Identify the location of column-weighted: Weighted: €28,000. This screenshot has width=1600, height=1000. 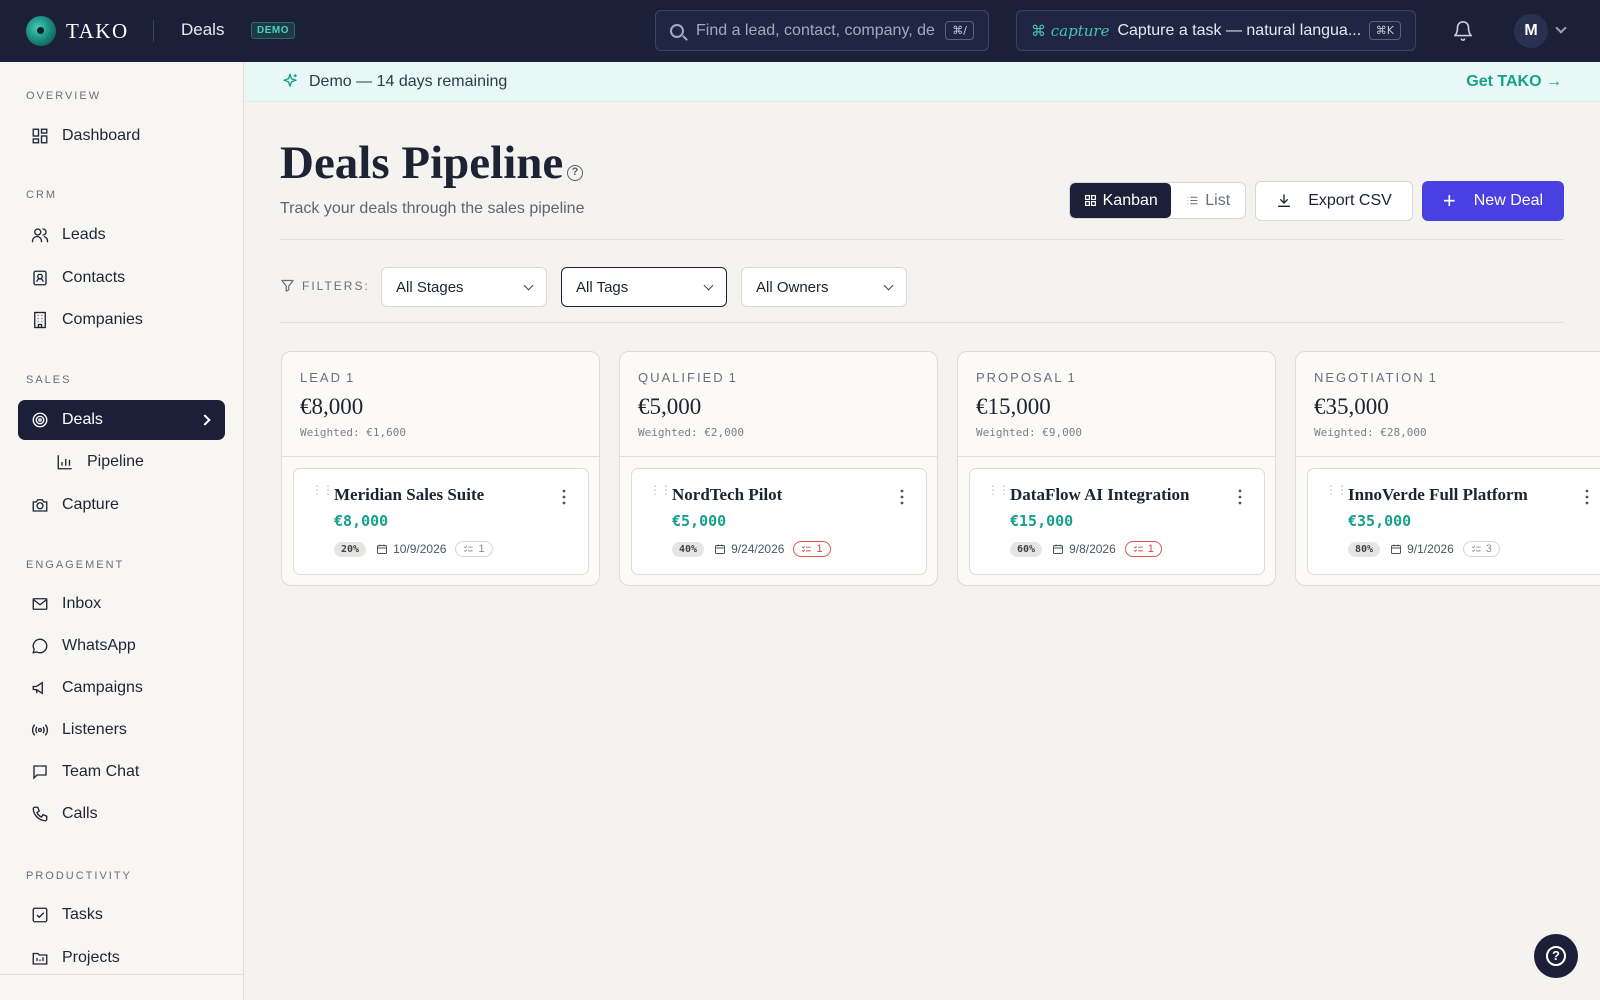
(1370, 432).